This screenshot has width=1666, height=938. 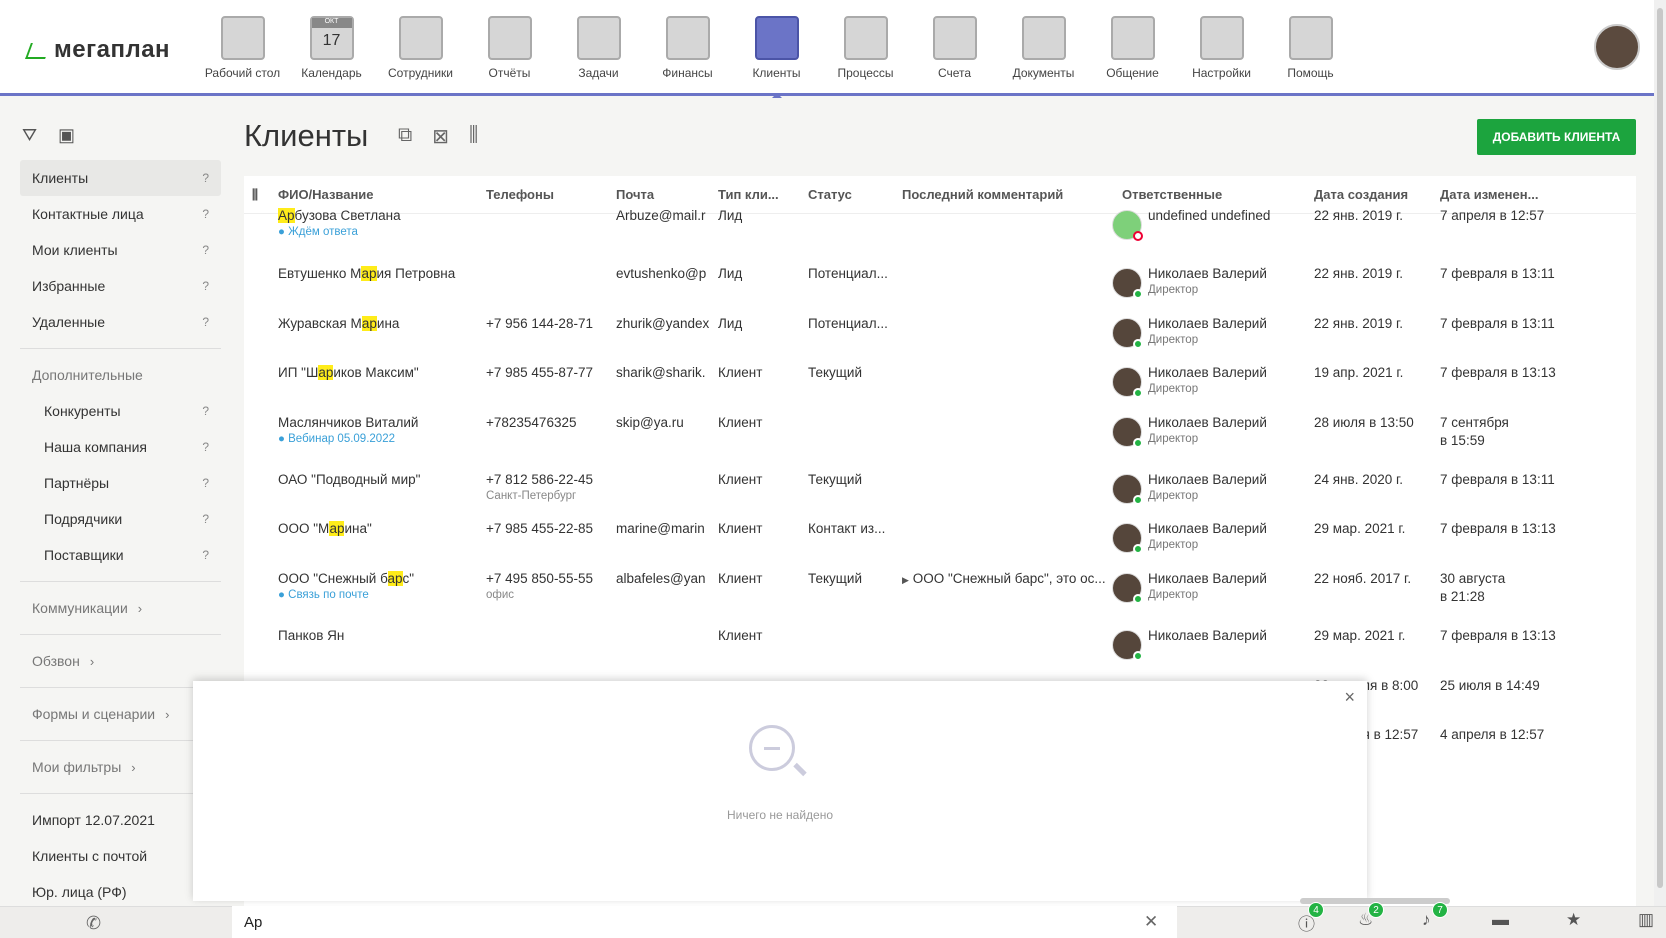 I want to click on filter-add-icon: ⛛, so click(x=33, y=135).